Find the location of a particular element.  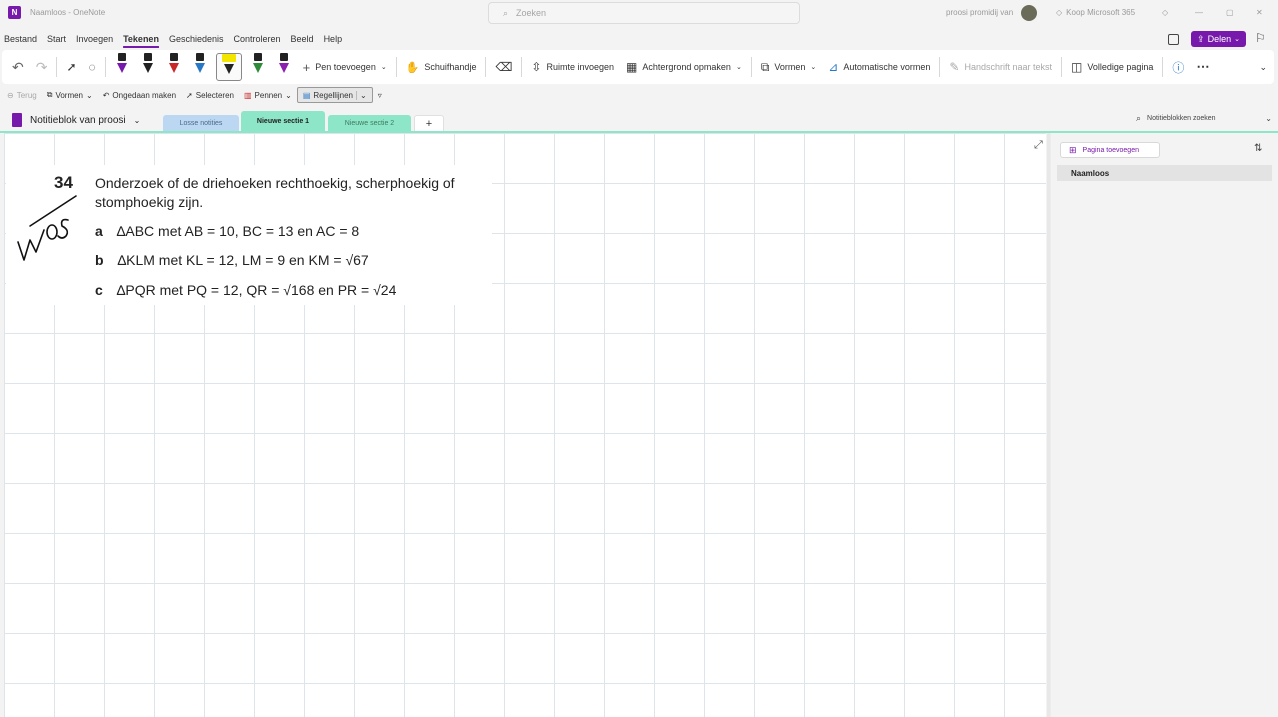

full-page-button: ◫ Volledige pagina is located at coordinates (1112, 67).